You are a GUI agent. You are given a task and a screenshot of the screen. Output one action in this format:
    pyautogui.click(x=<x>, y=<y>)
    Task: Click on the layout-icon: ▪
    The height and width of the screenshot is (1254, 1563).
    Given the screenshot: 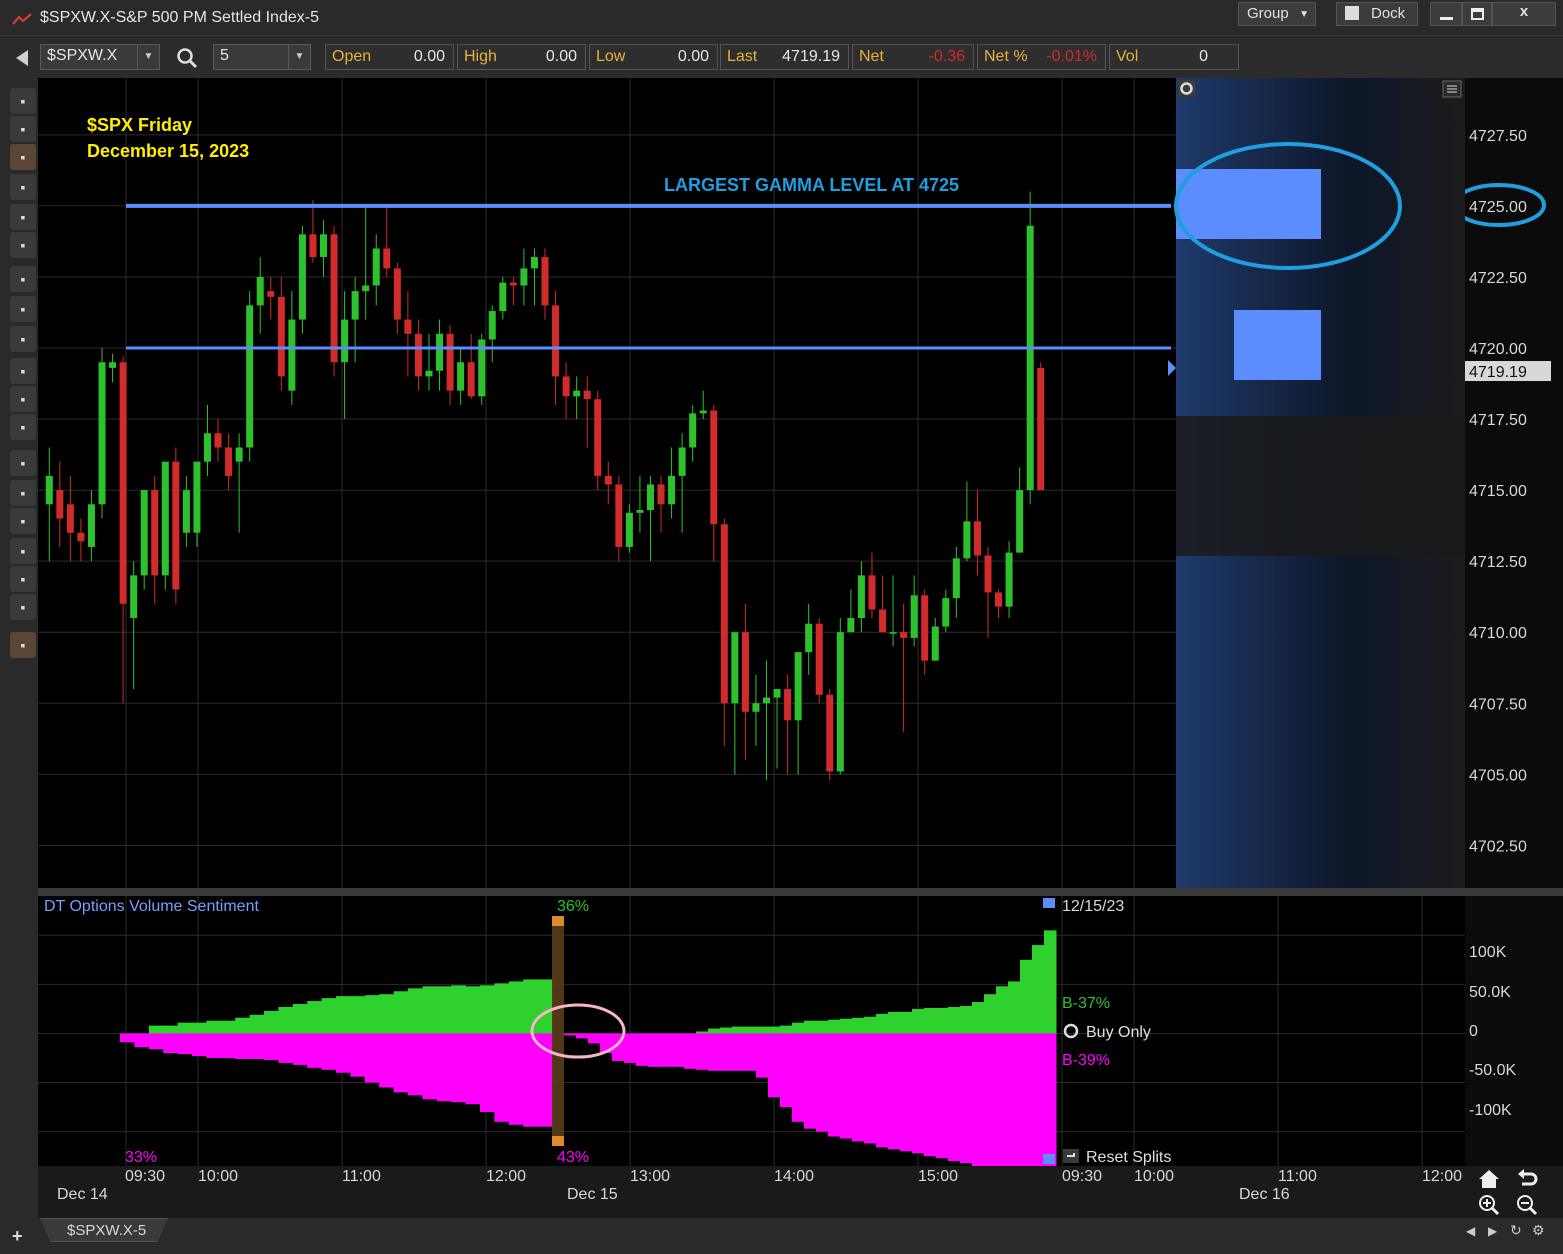 What is the action you would take?
    pyautogui.click(x=23, y=399)
    